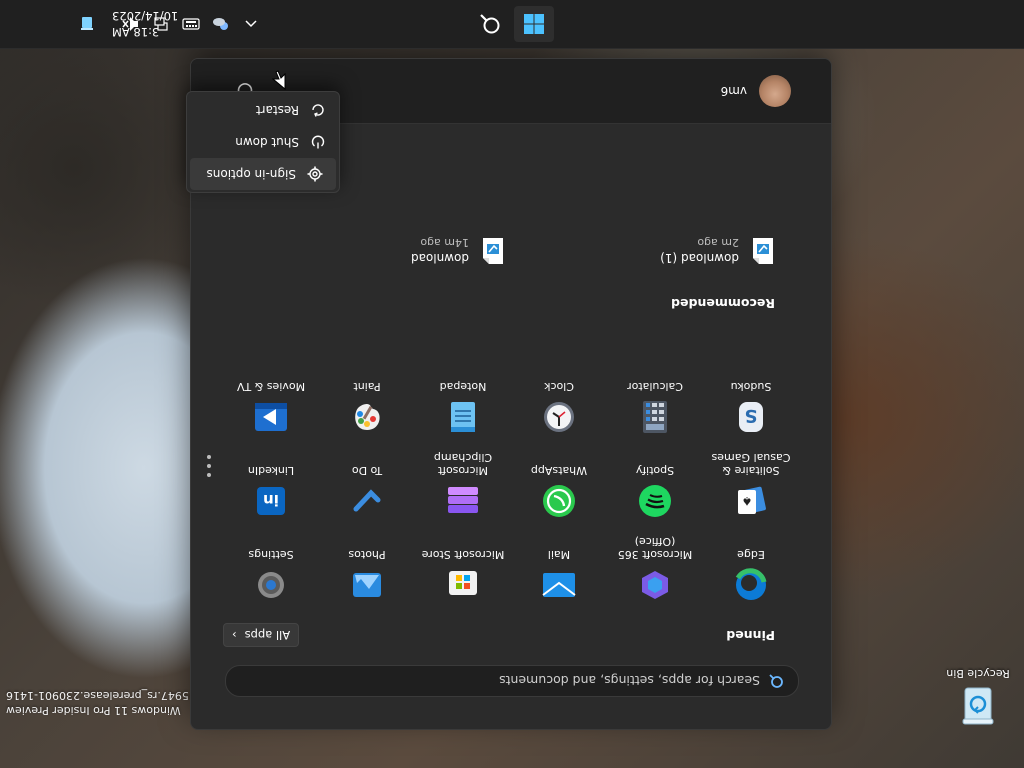 The width and height of the screenshot is (1024, 768). I want to click on user-account-button: vm6, so click(756, 91).